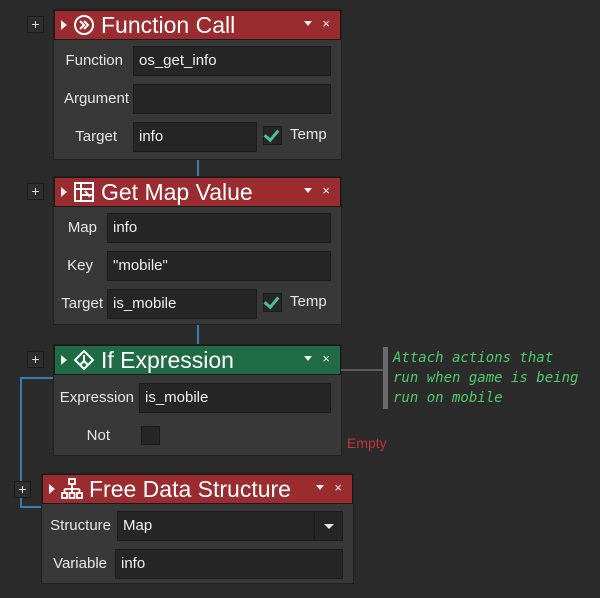  Describe the element at coordinates (80, 265) in the screenshot. I see `field-label: Key` at that location.